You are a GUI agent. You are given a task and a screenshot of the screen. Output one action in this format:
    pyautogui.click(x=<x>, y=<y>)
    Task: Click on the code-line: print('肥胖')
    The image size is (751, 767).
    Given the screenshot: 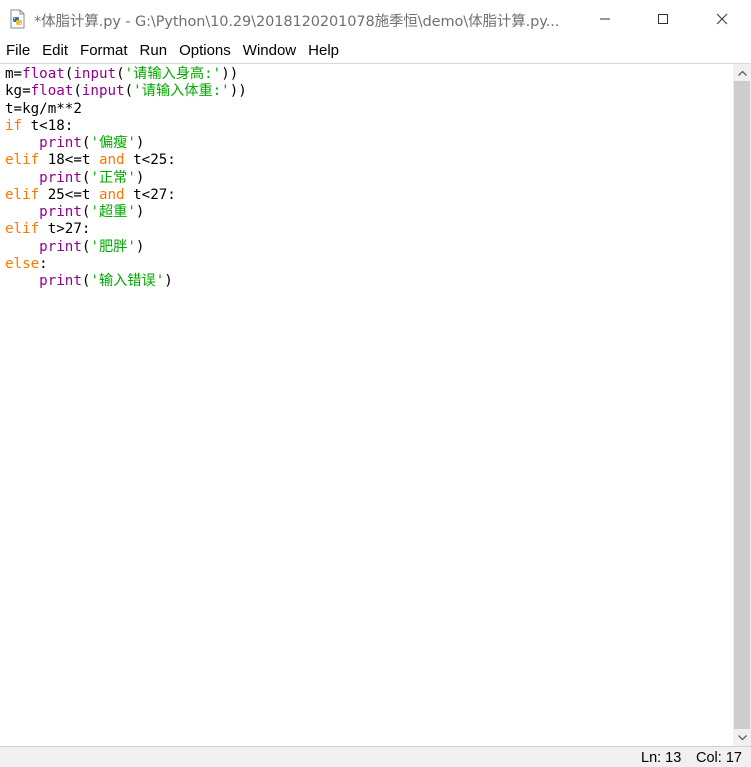 What is the action you would take?
    pyautogui.click(x=74, y=247)
    